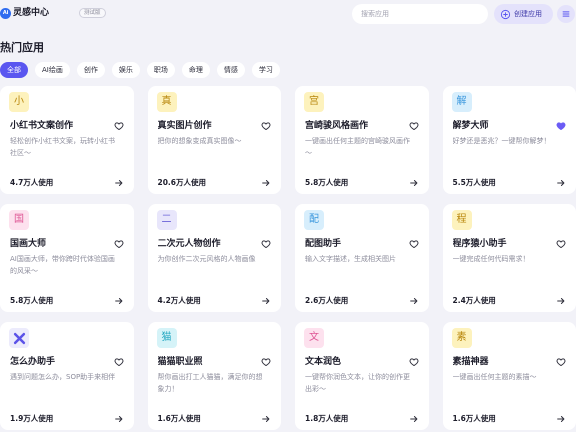  Describe the element at coordinates (337, 126) in the screenshot. I see `app-title: 宫崎骏风格画作` at that location.